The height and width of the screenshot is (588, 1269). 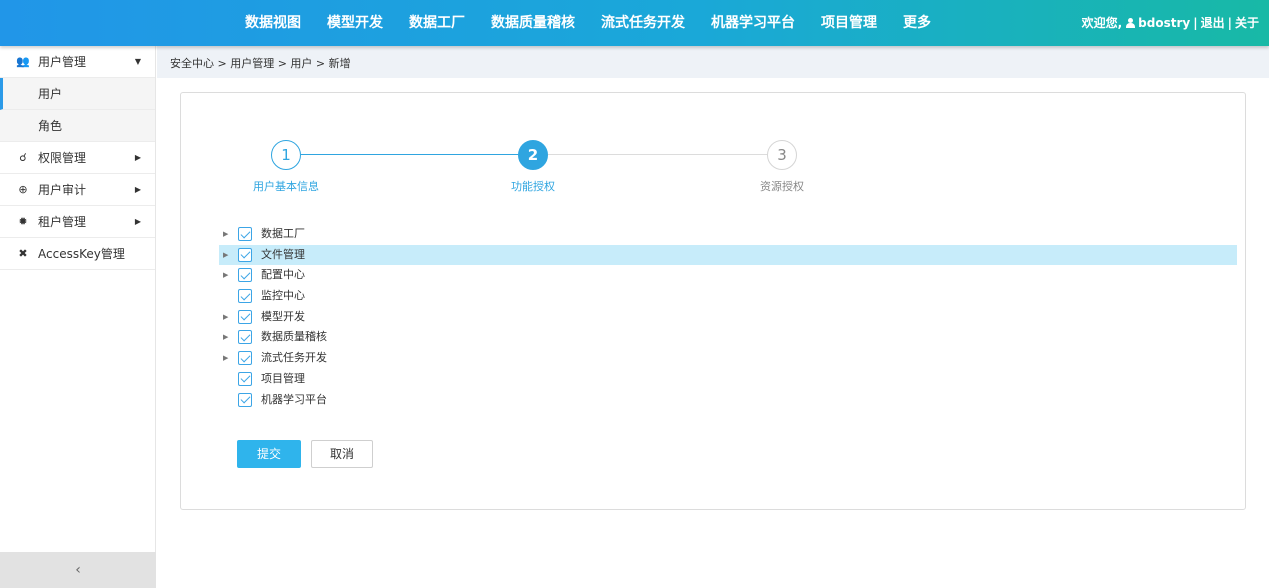 I want to click on tree-row: 监控中心, so click(x=728, y=296).